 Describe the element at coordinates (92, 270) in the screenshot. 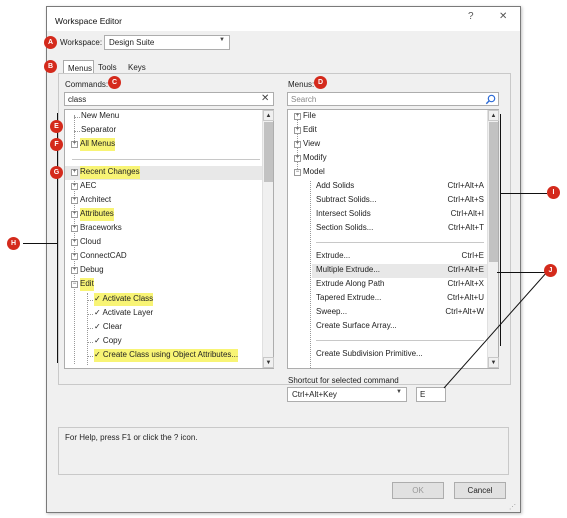

I see `list-item: Debug` at that location.